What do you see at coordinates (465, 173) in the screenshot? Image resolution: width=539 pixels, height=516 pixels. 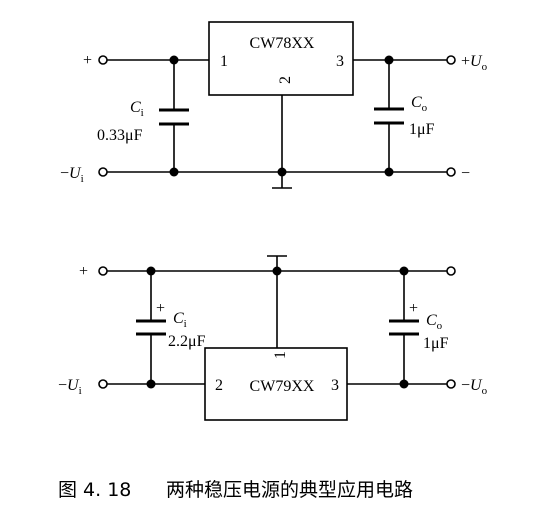 I see `top-output-minus-label: −` at bounding box center [465, 173].